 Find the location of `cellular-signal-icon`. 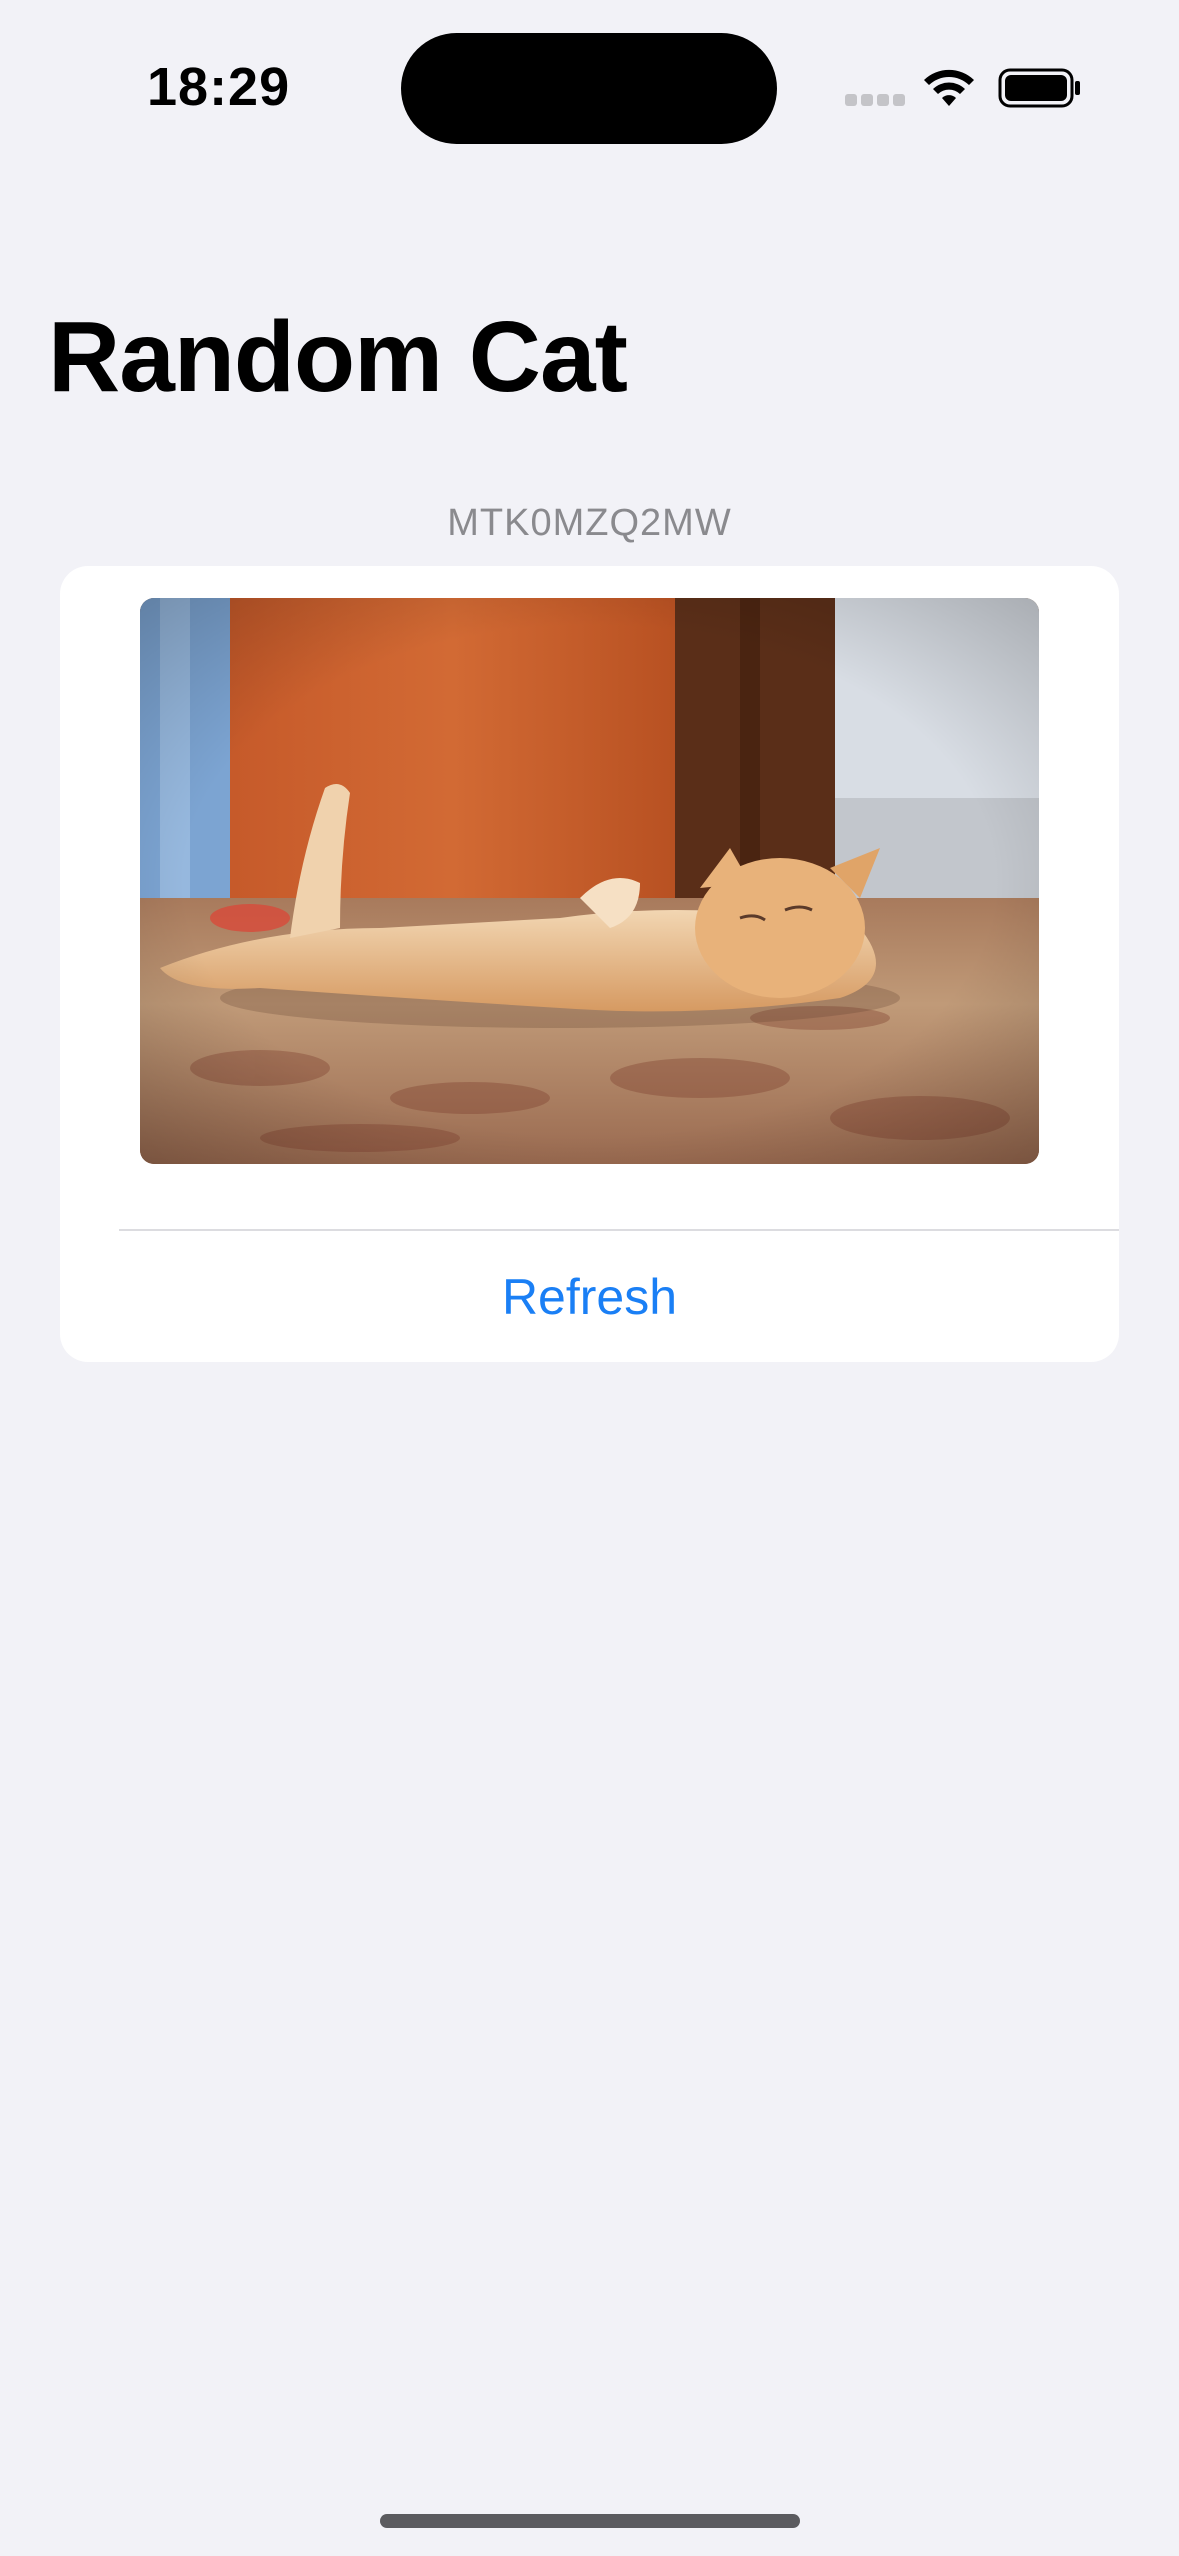

cellular-signal-icon is located at coordinates (876, 101).